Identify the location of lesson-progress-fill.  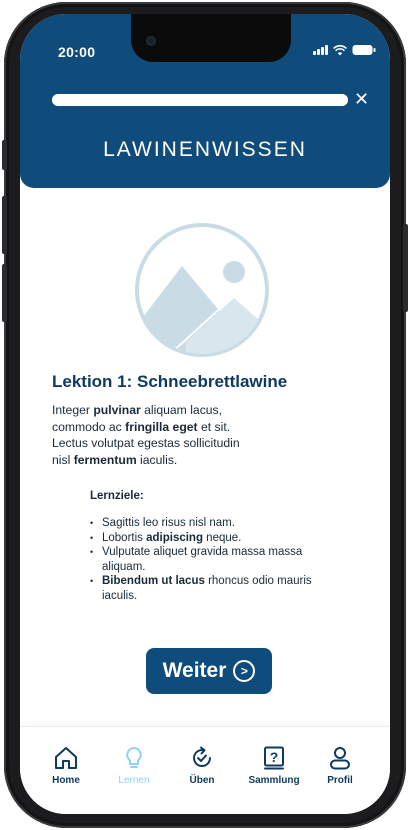
(200, 100).